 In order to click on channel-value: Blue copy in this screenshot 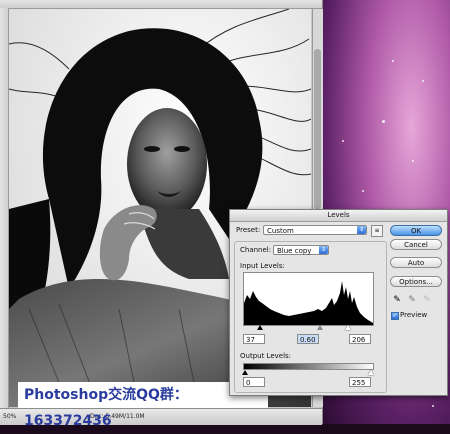, I will do `click(294, 251)`.